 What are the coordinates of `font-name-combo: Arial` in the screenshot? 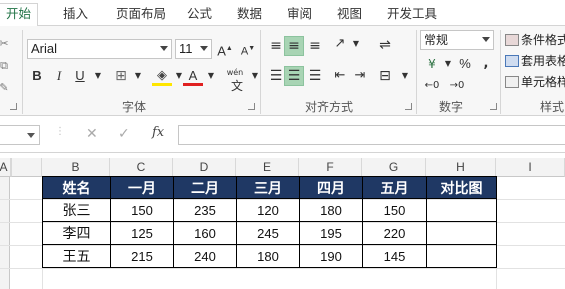 It's located at (99, 49).